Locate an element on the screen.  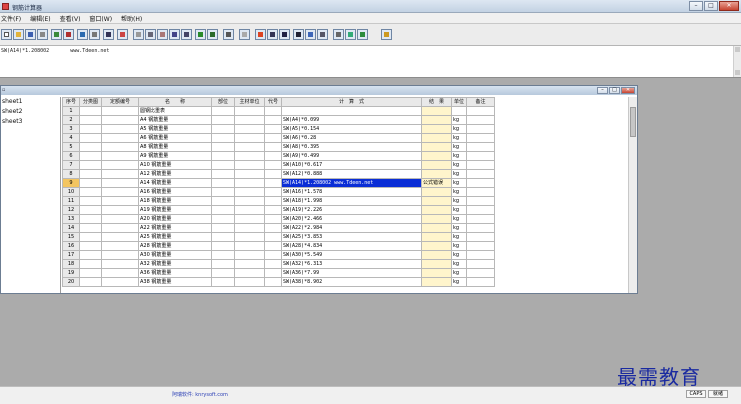
paste-icon is located at coordinates (162, 34).